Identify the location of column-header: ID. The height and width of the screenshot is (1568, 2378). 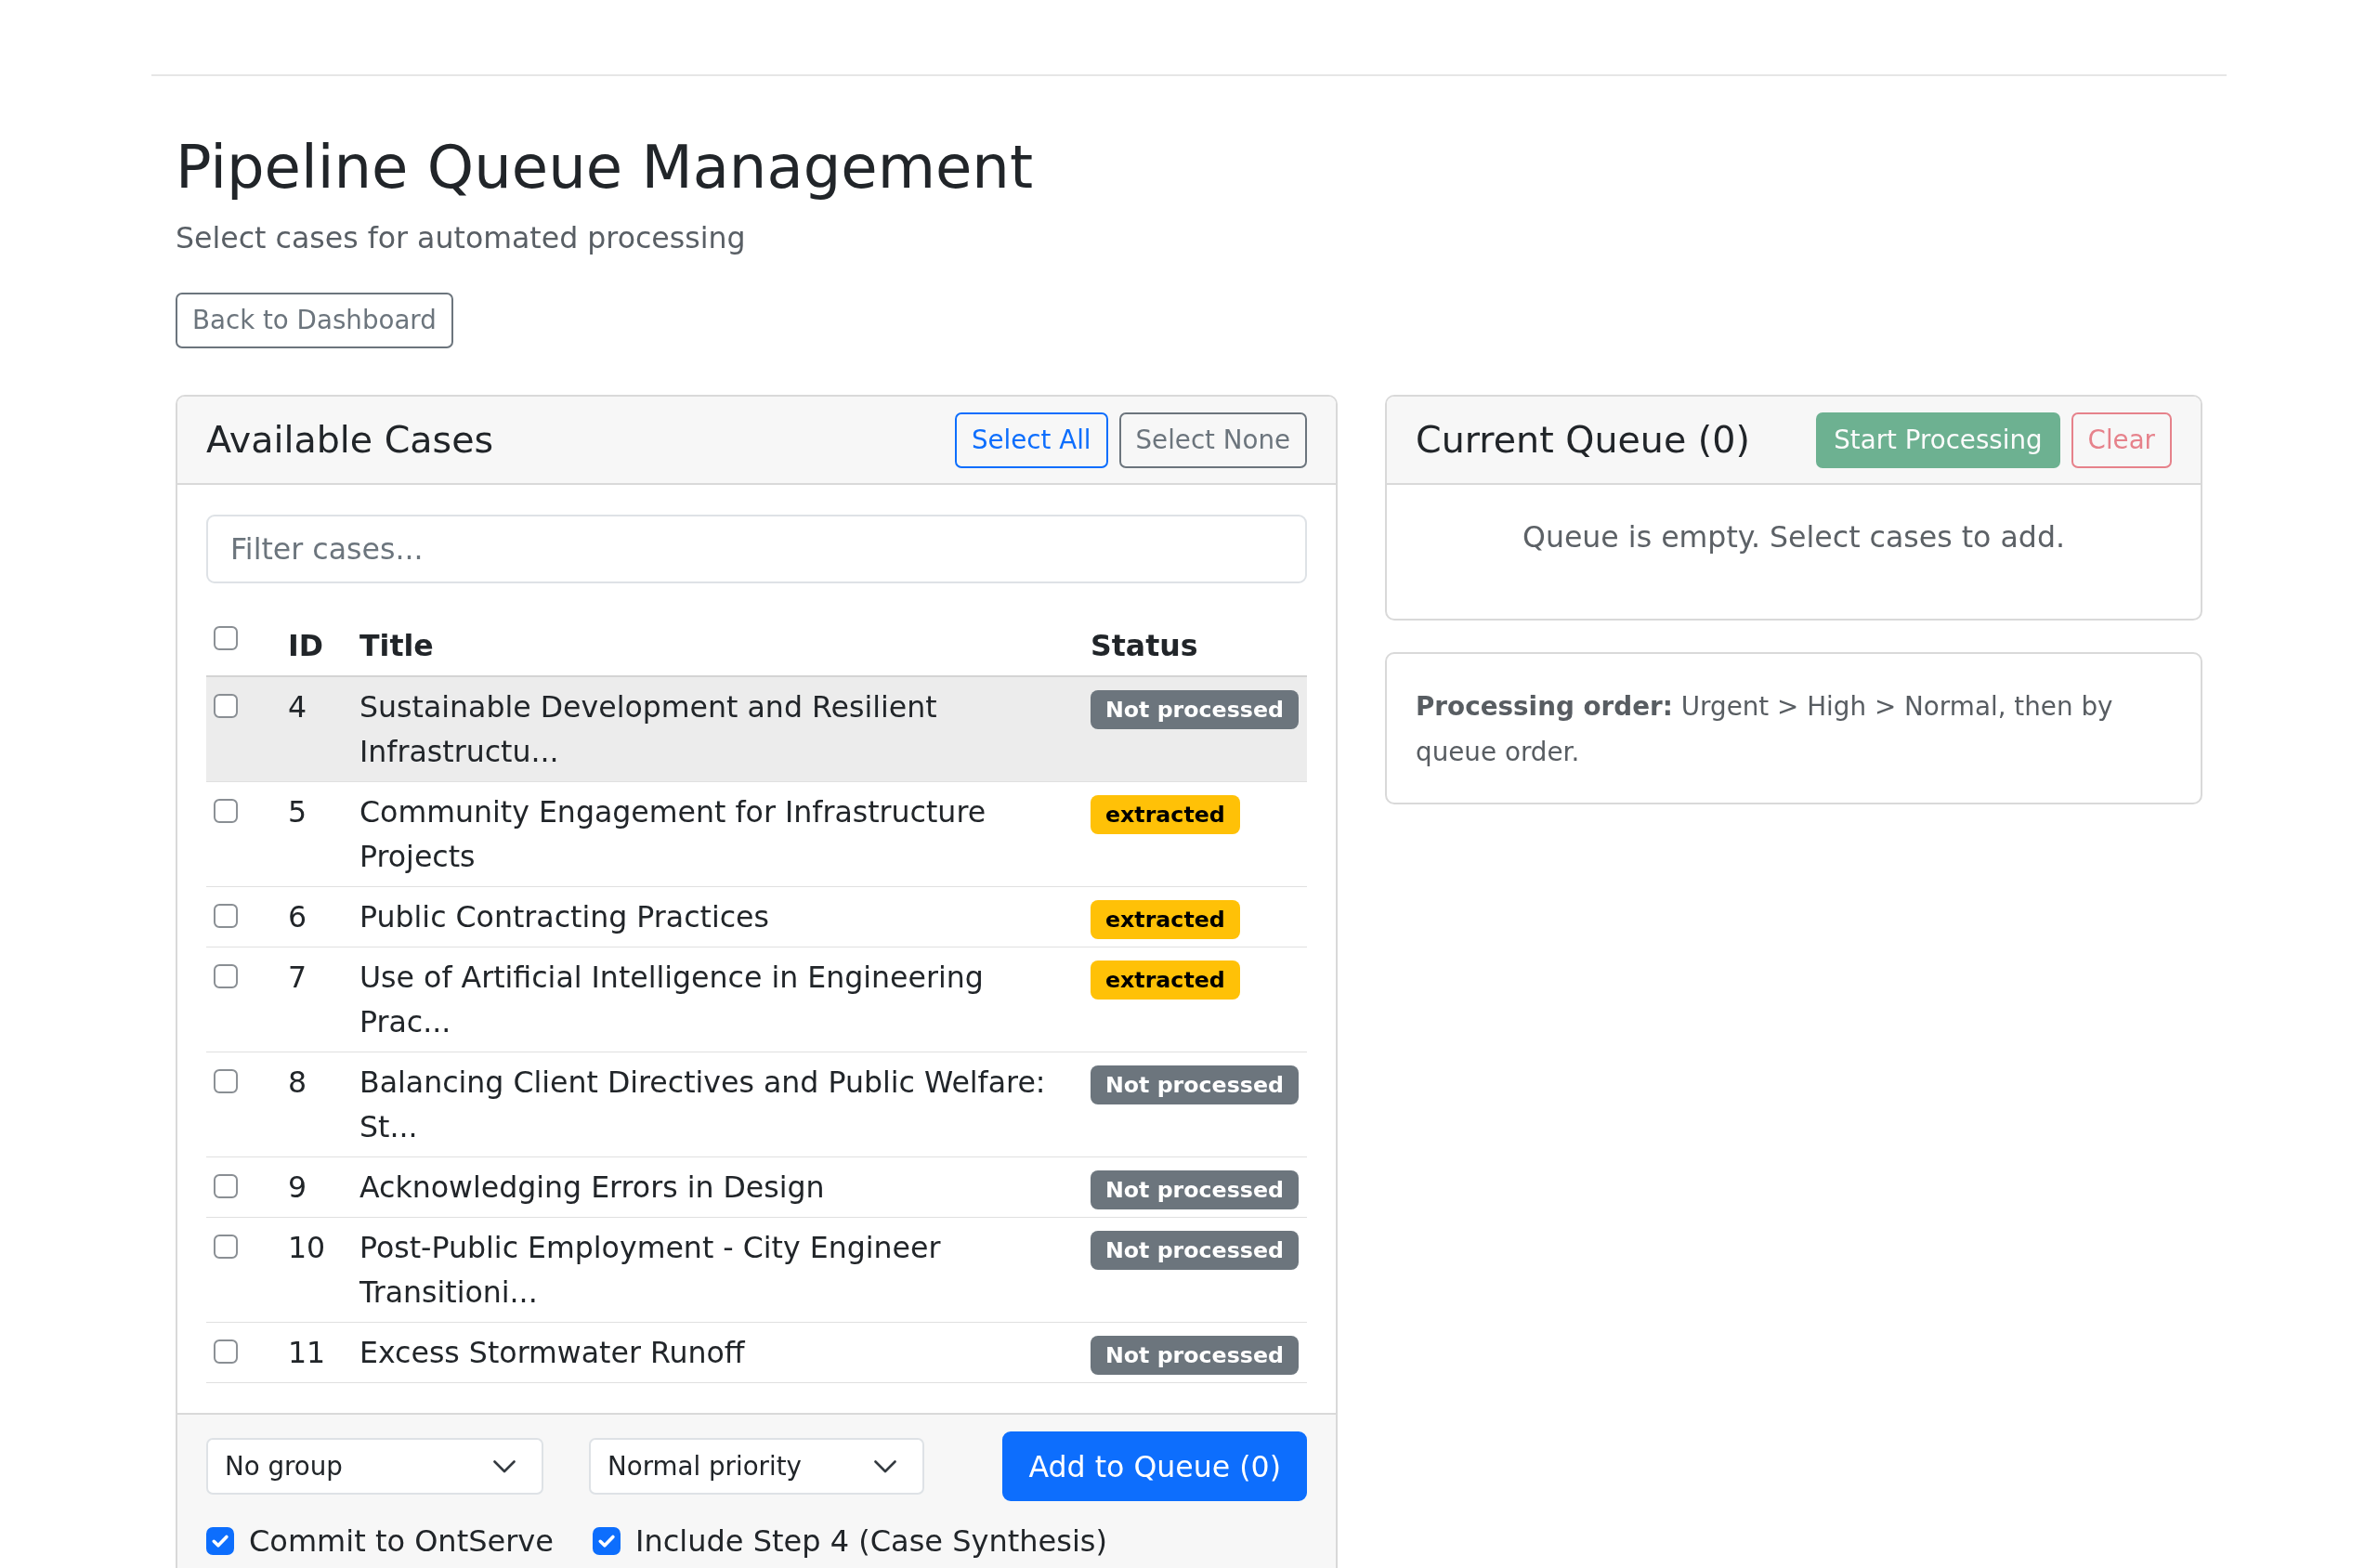
(305, 645).